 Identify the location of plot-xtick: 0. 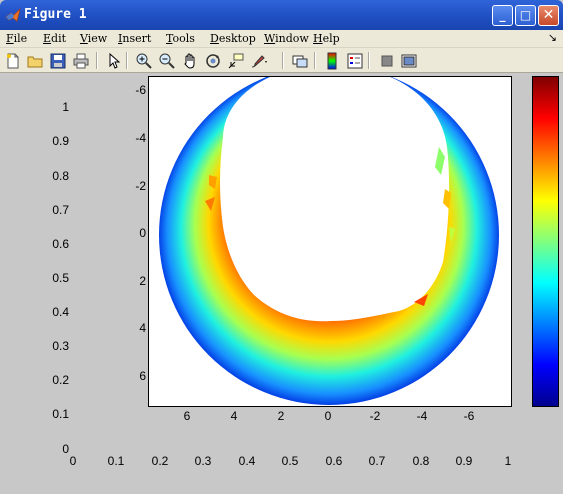
(328, 416).